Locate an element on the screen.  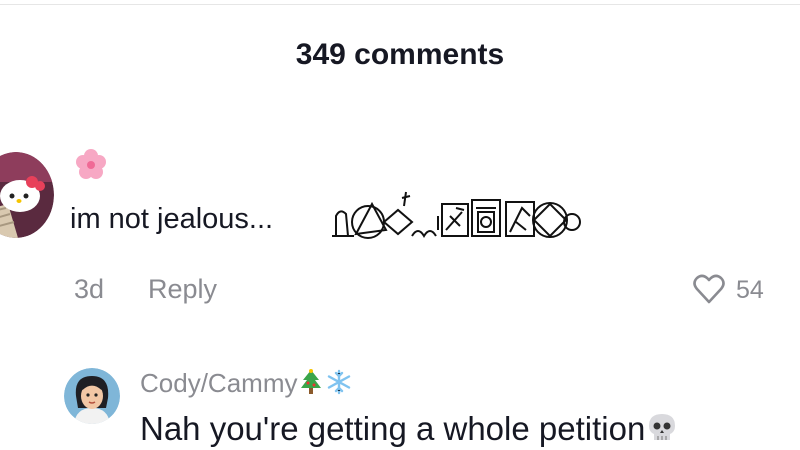
snowflake-icon is located at coordinates (339, 382).